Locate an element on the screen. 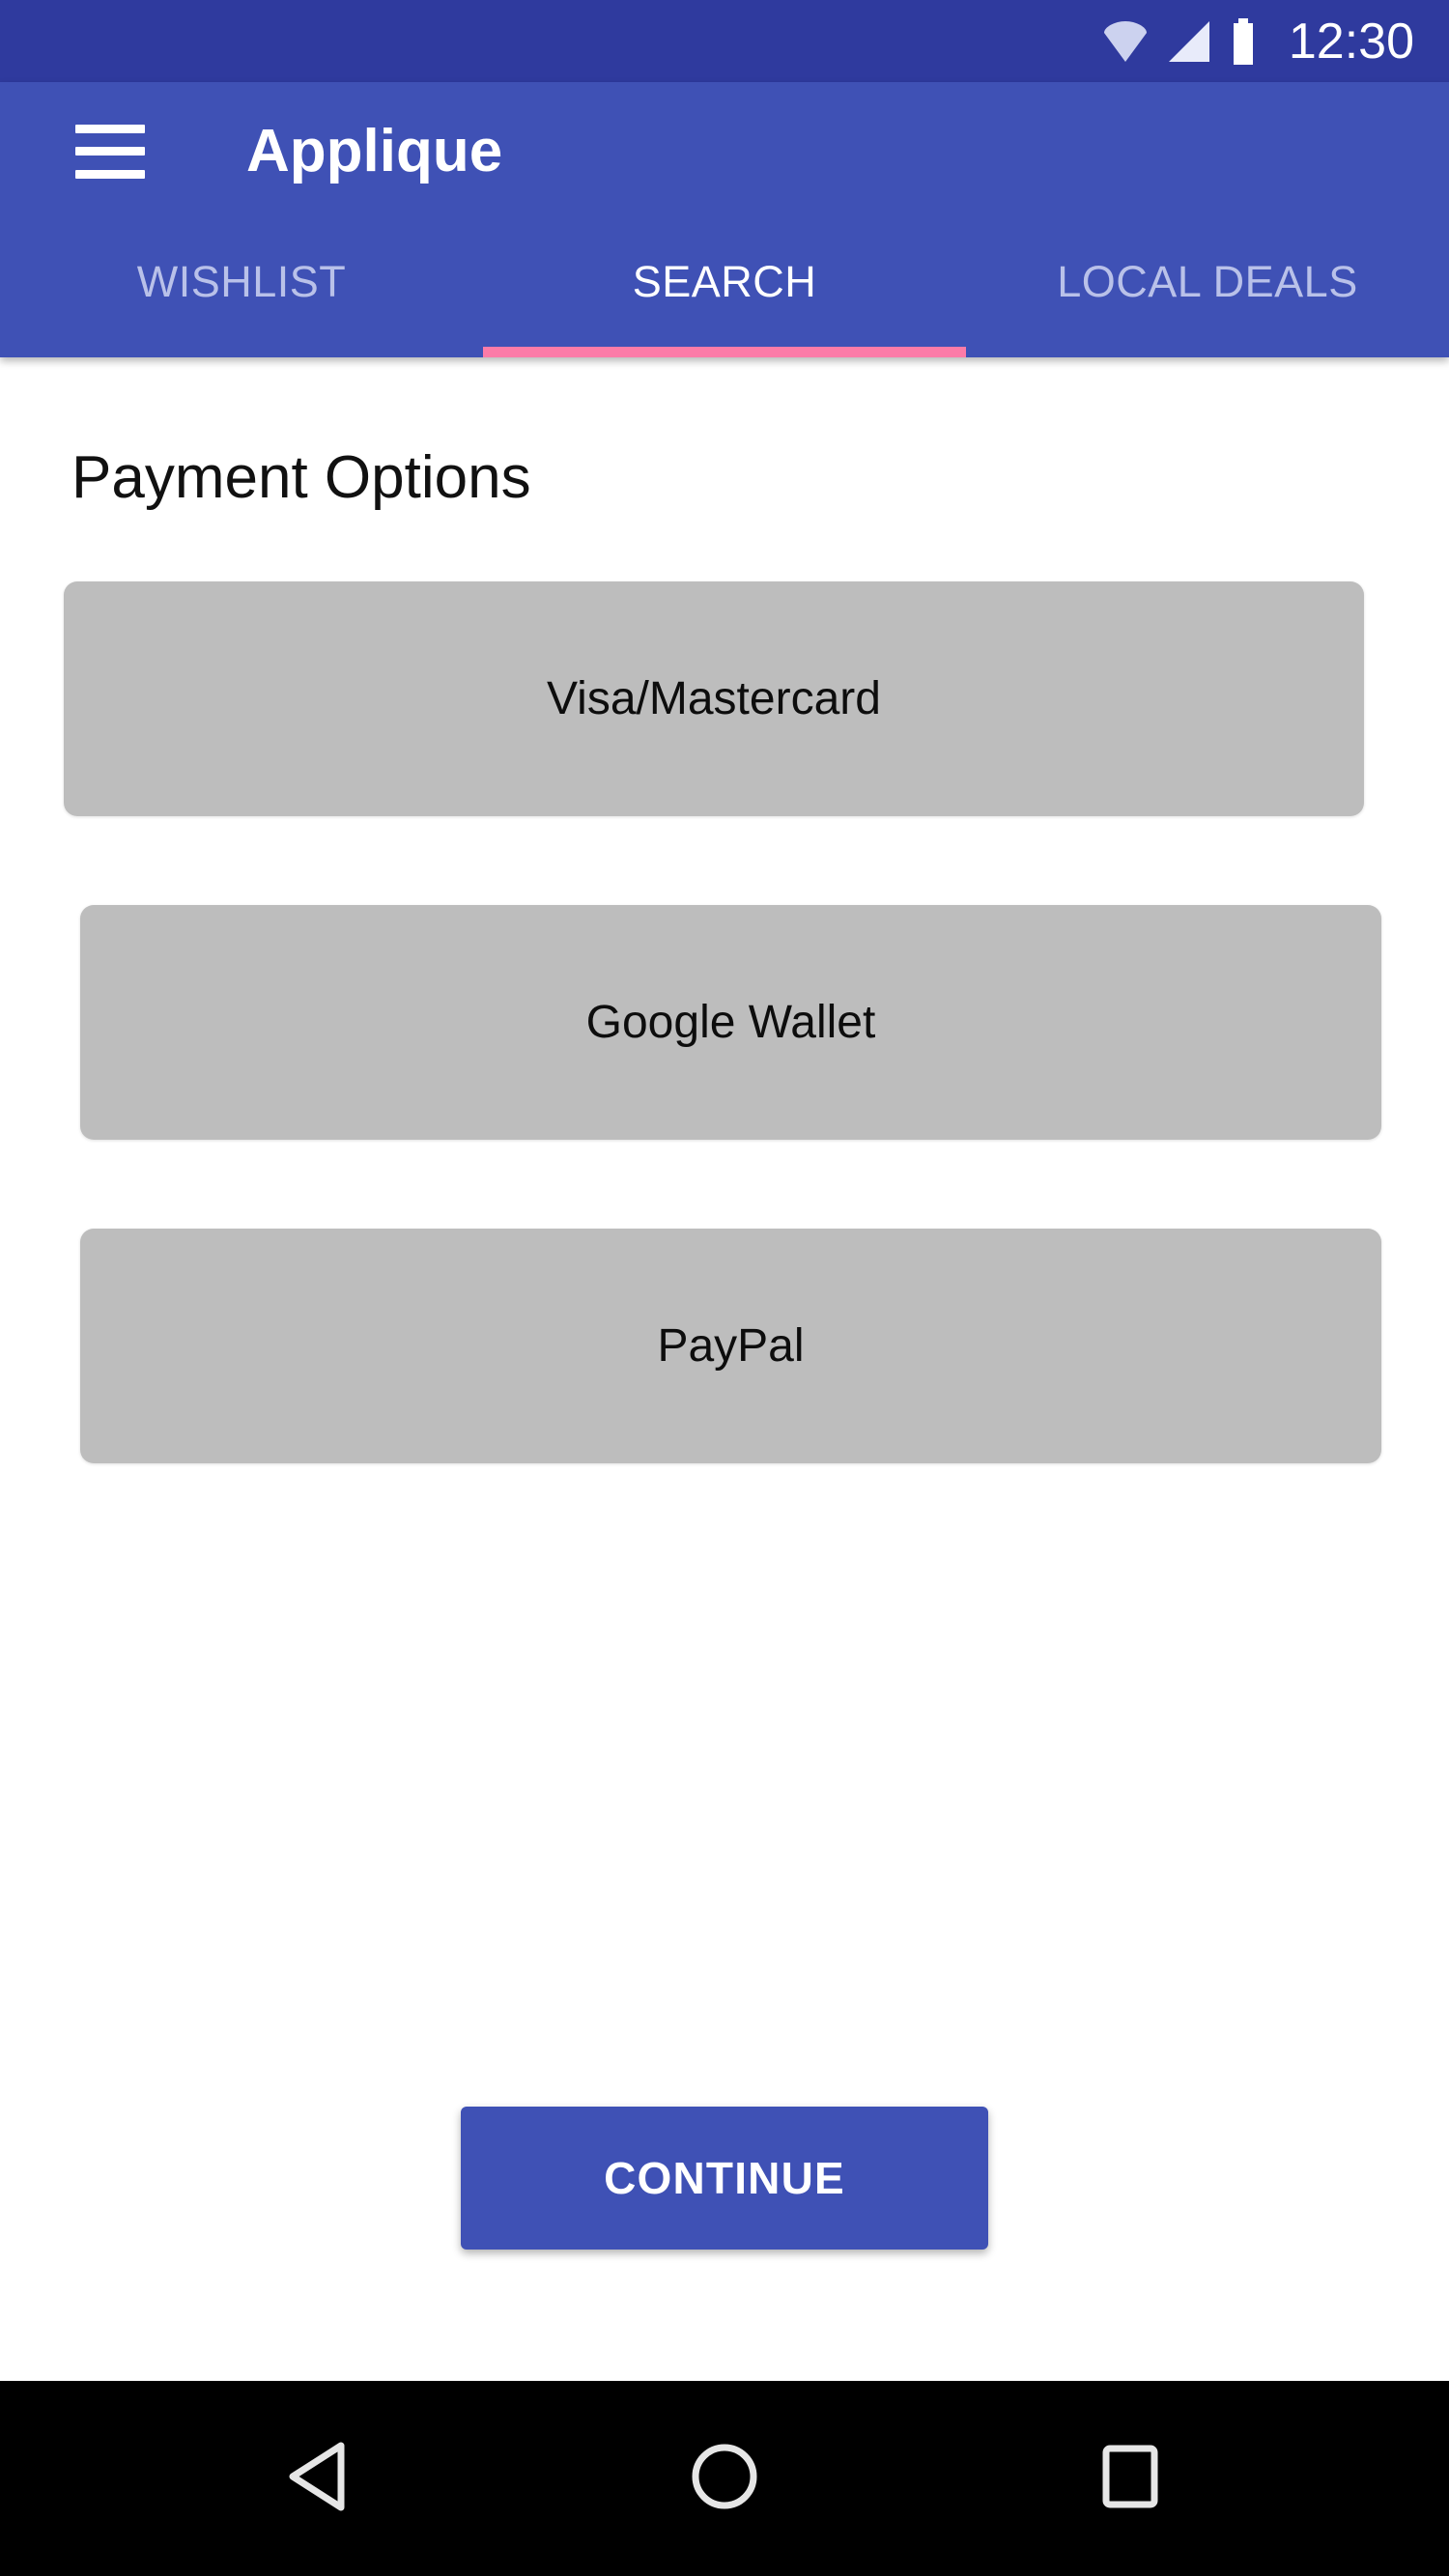  tab-wishlist: WISHLIST is located at coordinates (241, 288).